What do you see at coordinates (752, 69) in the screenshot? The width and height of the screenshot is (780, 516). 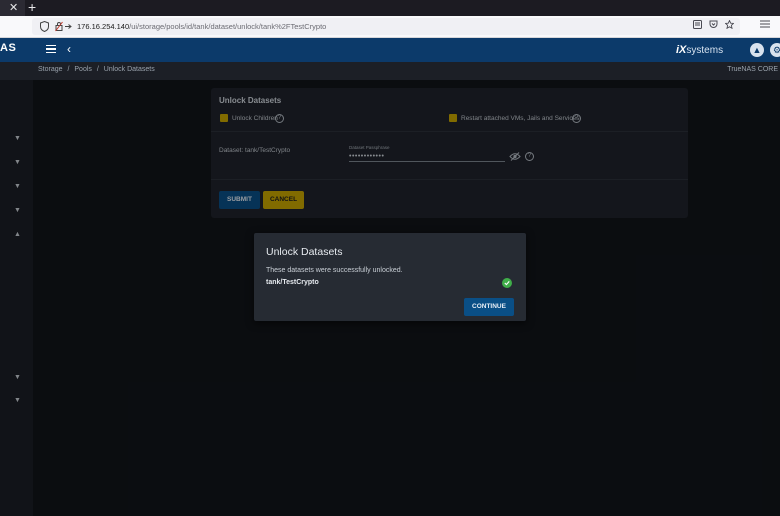 I see `product-name: TrueNAS CORE` at bounding box center [752, 69].